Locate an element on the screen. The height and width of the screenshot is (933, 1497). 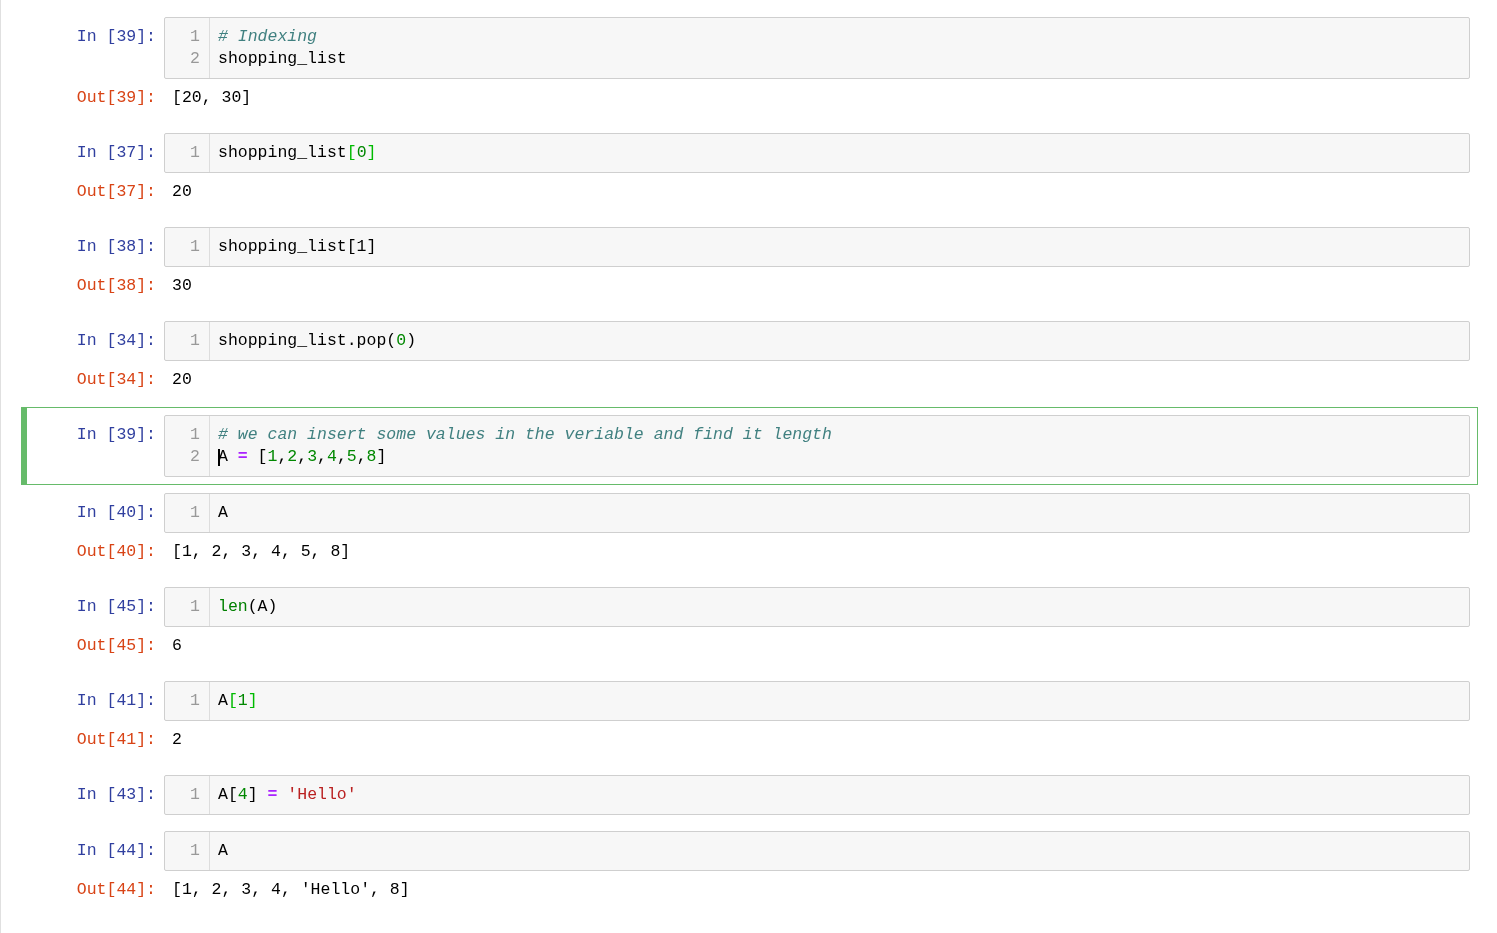
input-prompt: In [43]: is located at coordinates (116, 795).